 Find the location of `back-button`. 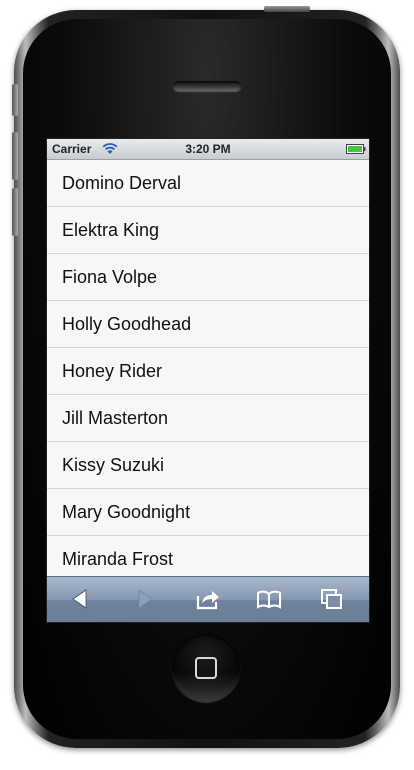

back-button is located at coordinates (80, 599).